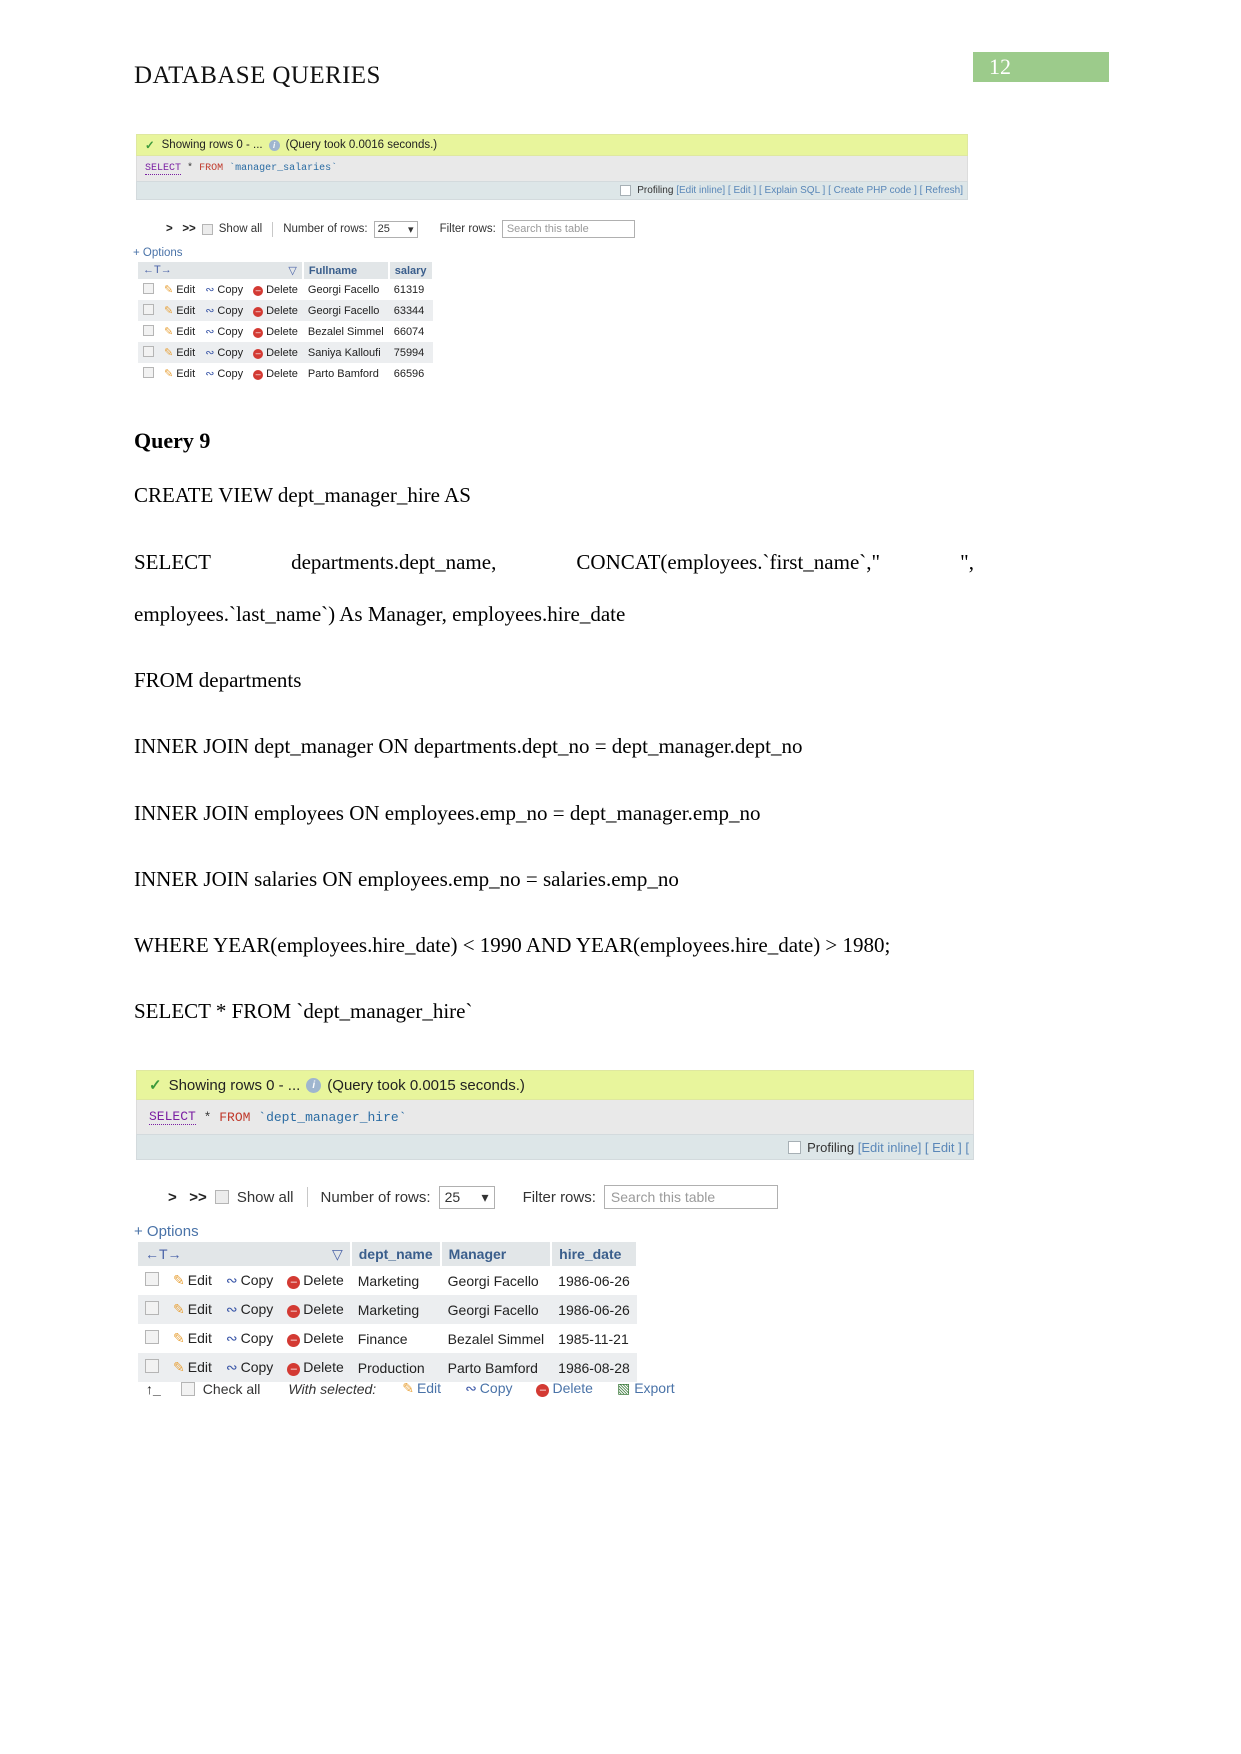  Describe the element at coordinates (410, 289) in the screenshot. I see `cell-salary: 61319` at that location.